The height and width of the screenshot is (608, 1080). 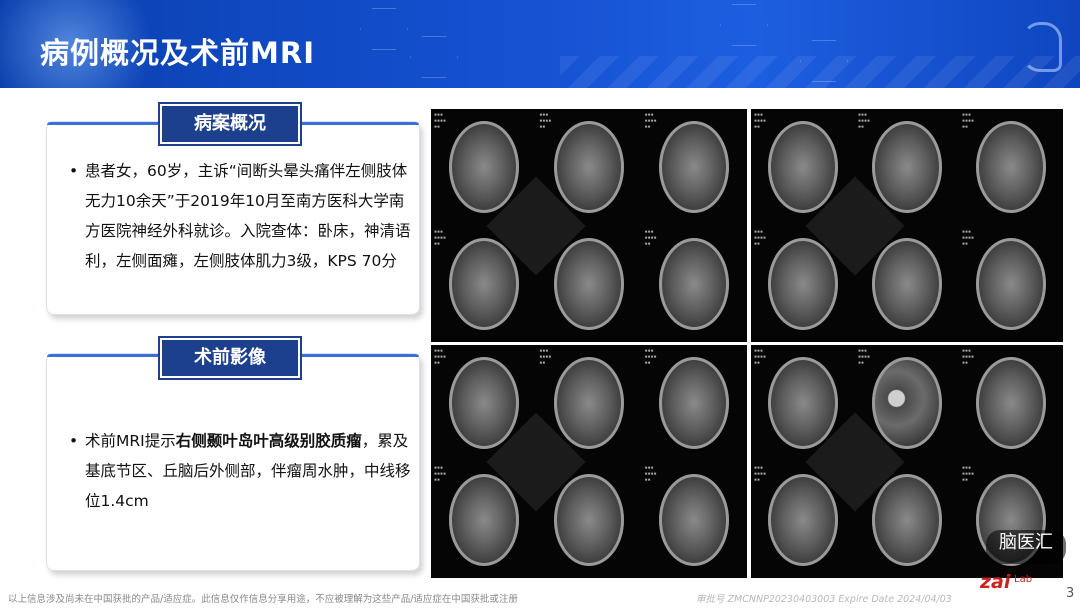 I want to click on page-number: 3, so click(x=1070, y=593).